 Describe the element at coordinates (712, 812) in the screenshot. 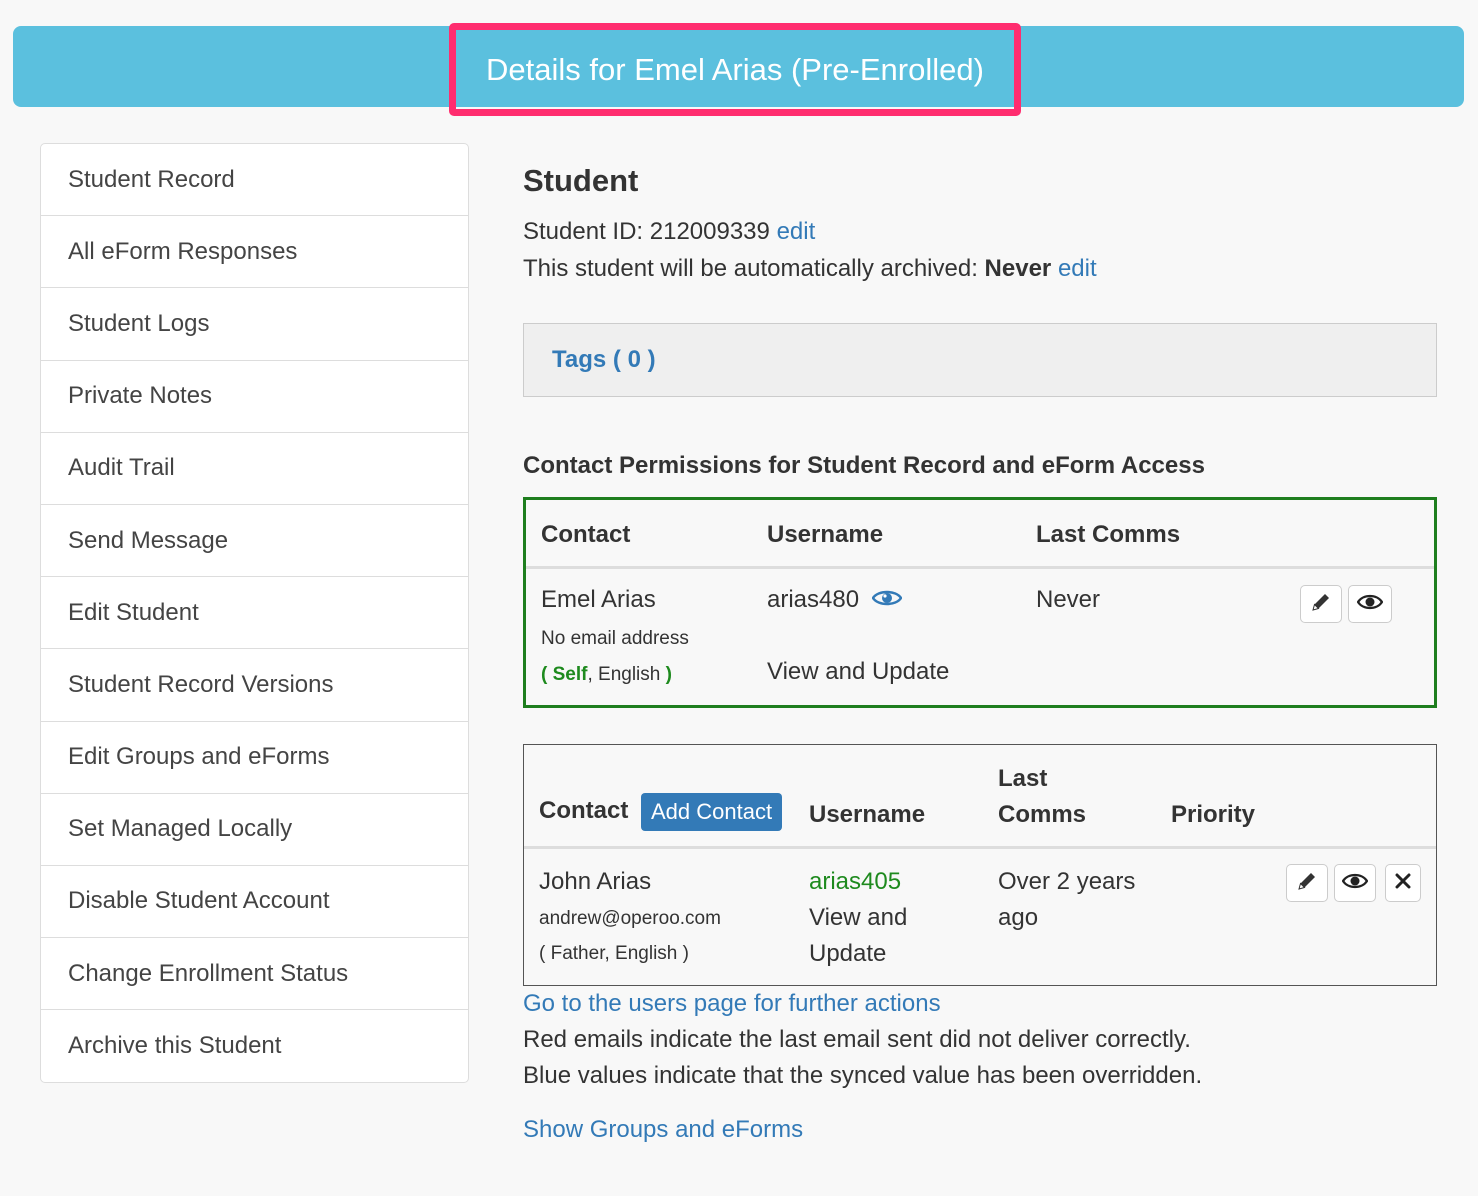

I see `add-contact-button: Add Contact` at that location.